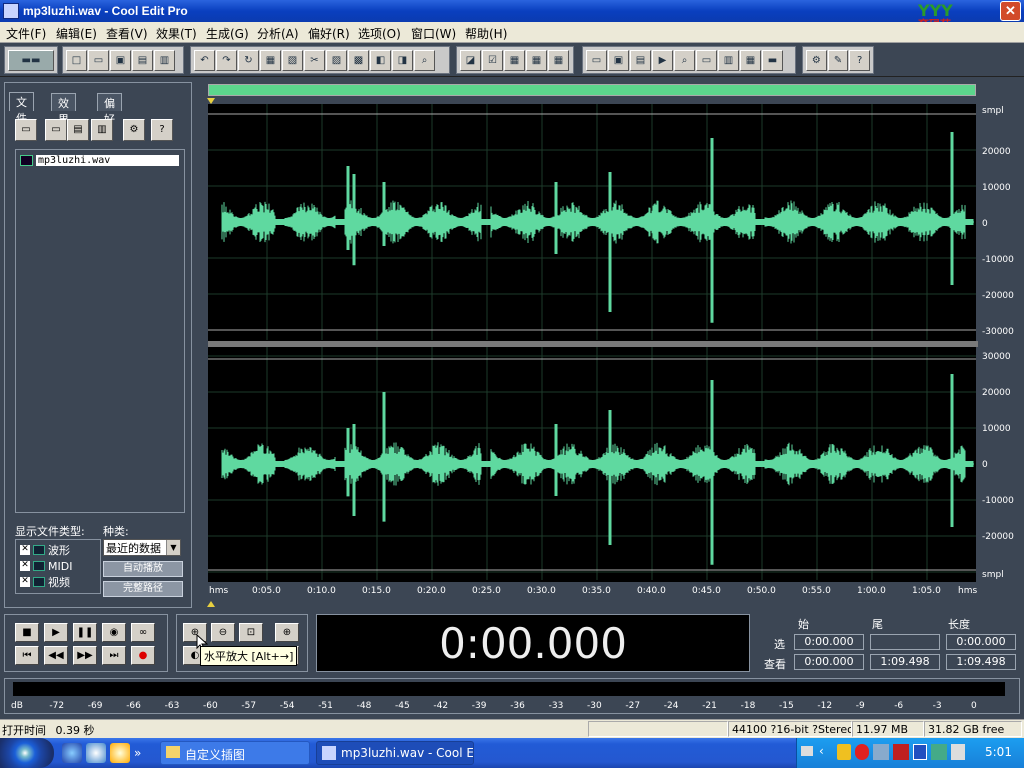 The width and height of the screenshot is (1024, 768). What do you see at coordinates (881, 752) in the screenshot?
I see `network-icon` at bounding box center [881, 752].